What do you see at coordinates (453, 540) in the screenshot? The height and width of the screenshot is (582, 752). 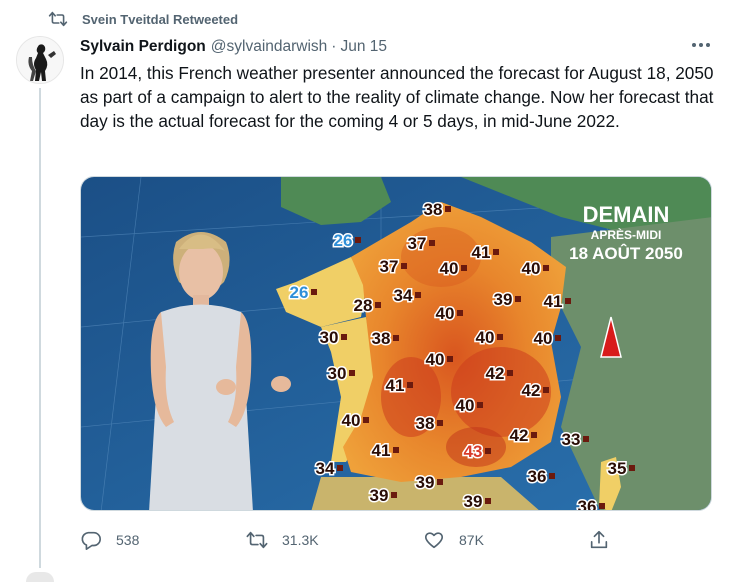 I see `like-button: 87K` at bounding box center [453, 540].